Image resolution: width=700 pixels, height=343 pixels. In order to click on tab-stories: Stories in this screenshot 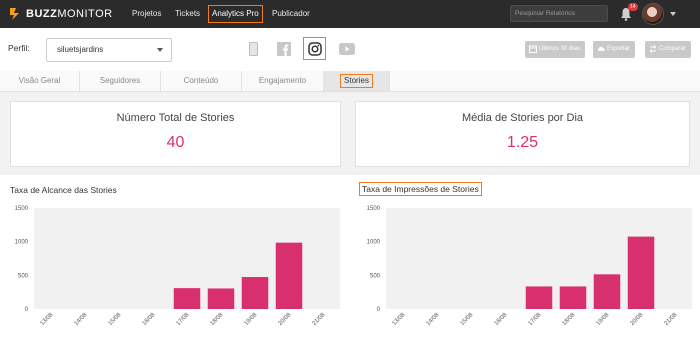, I will do `click(357, 81)`.